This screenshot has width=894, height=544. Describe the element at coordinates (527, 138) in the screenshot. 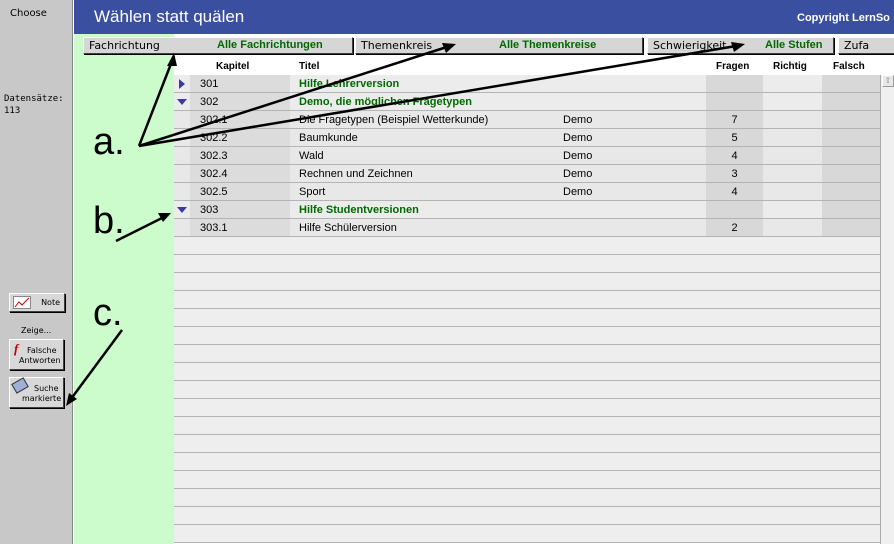

I see `chapter-row: 302.2 Baumkunde Demo 5` at that location.